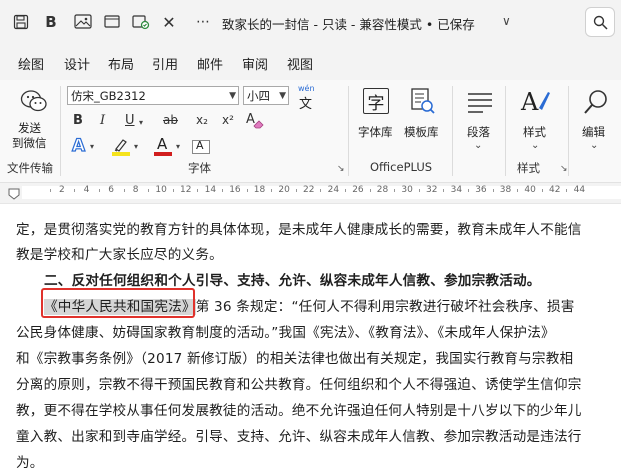  Describe the element at coordinates (31, 63) in the screenshot. I see `tab-draw: 绘图` at that location.